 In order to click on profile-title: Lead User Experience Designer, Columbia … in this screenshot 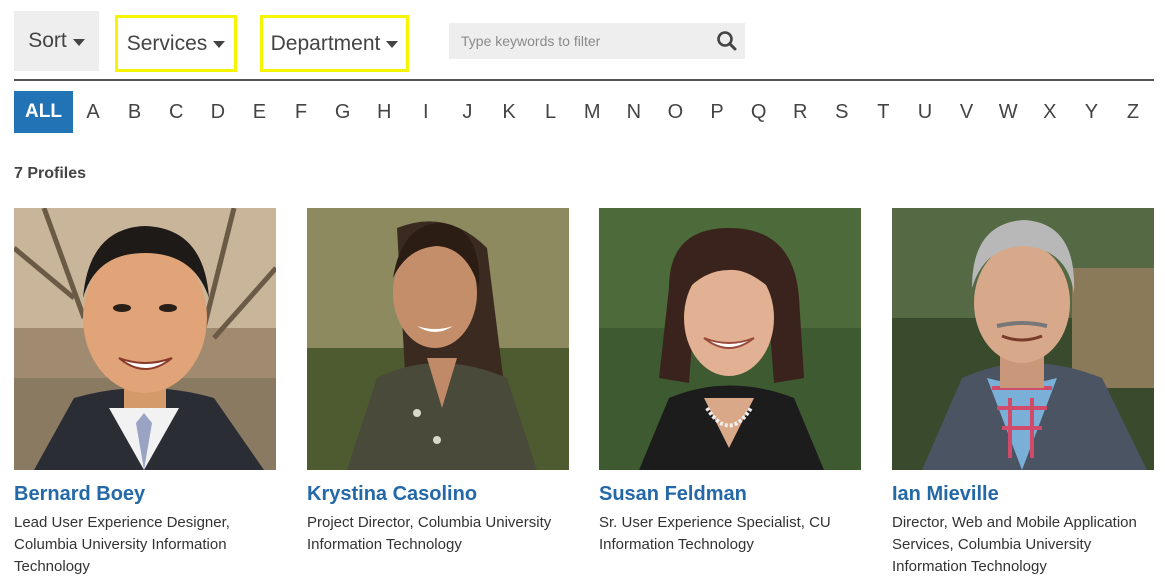, I will do `click(122, 544)`.